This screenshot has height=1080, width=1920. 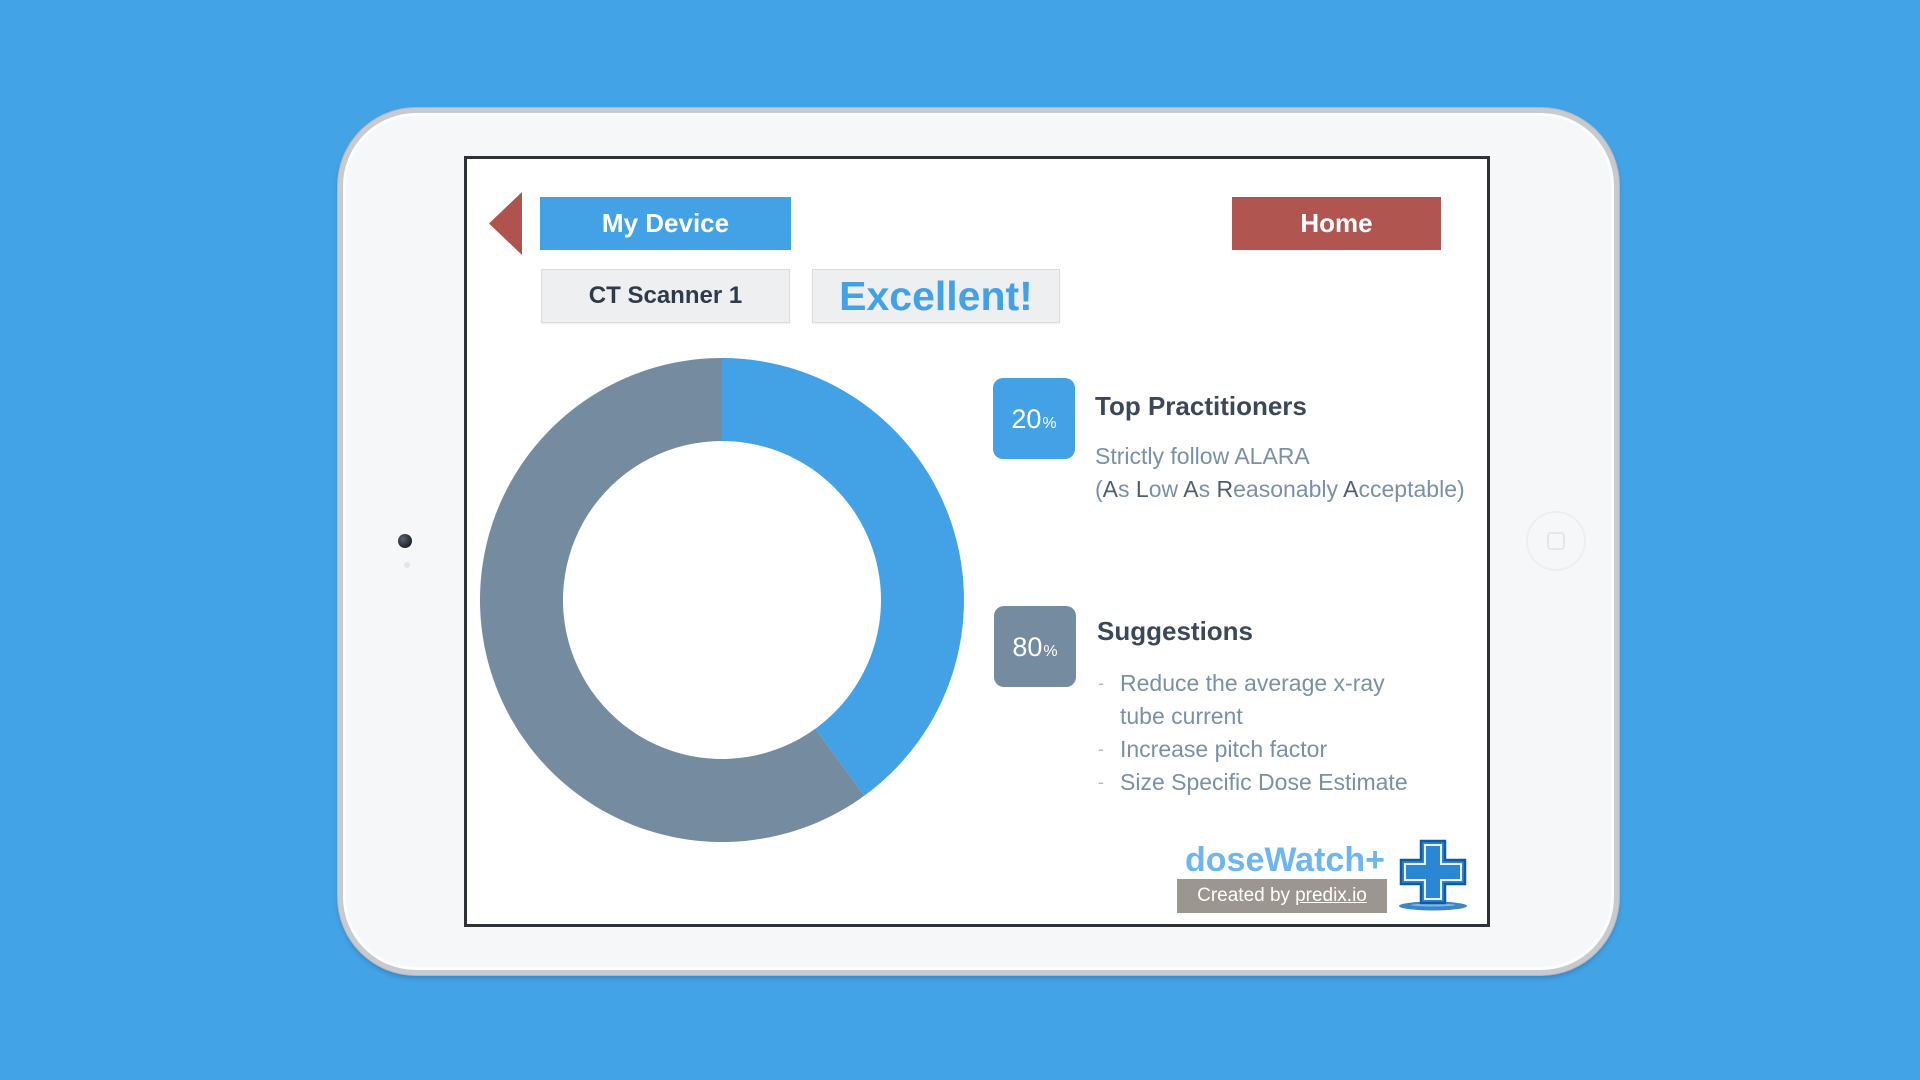 I want to click on back-arrow-triangle, so click(x=505, y=223).